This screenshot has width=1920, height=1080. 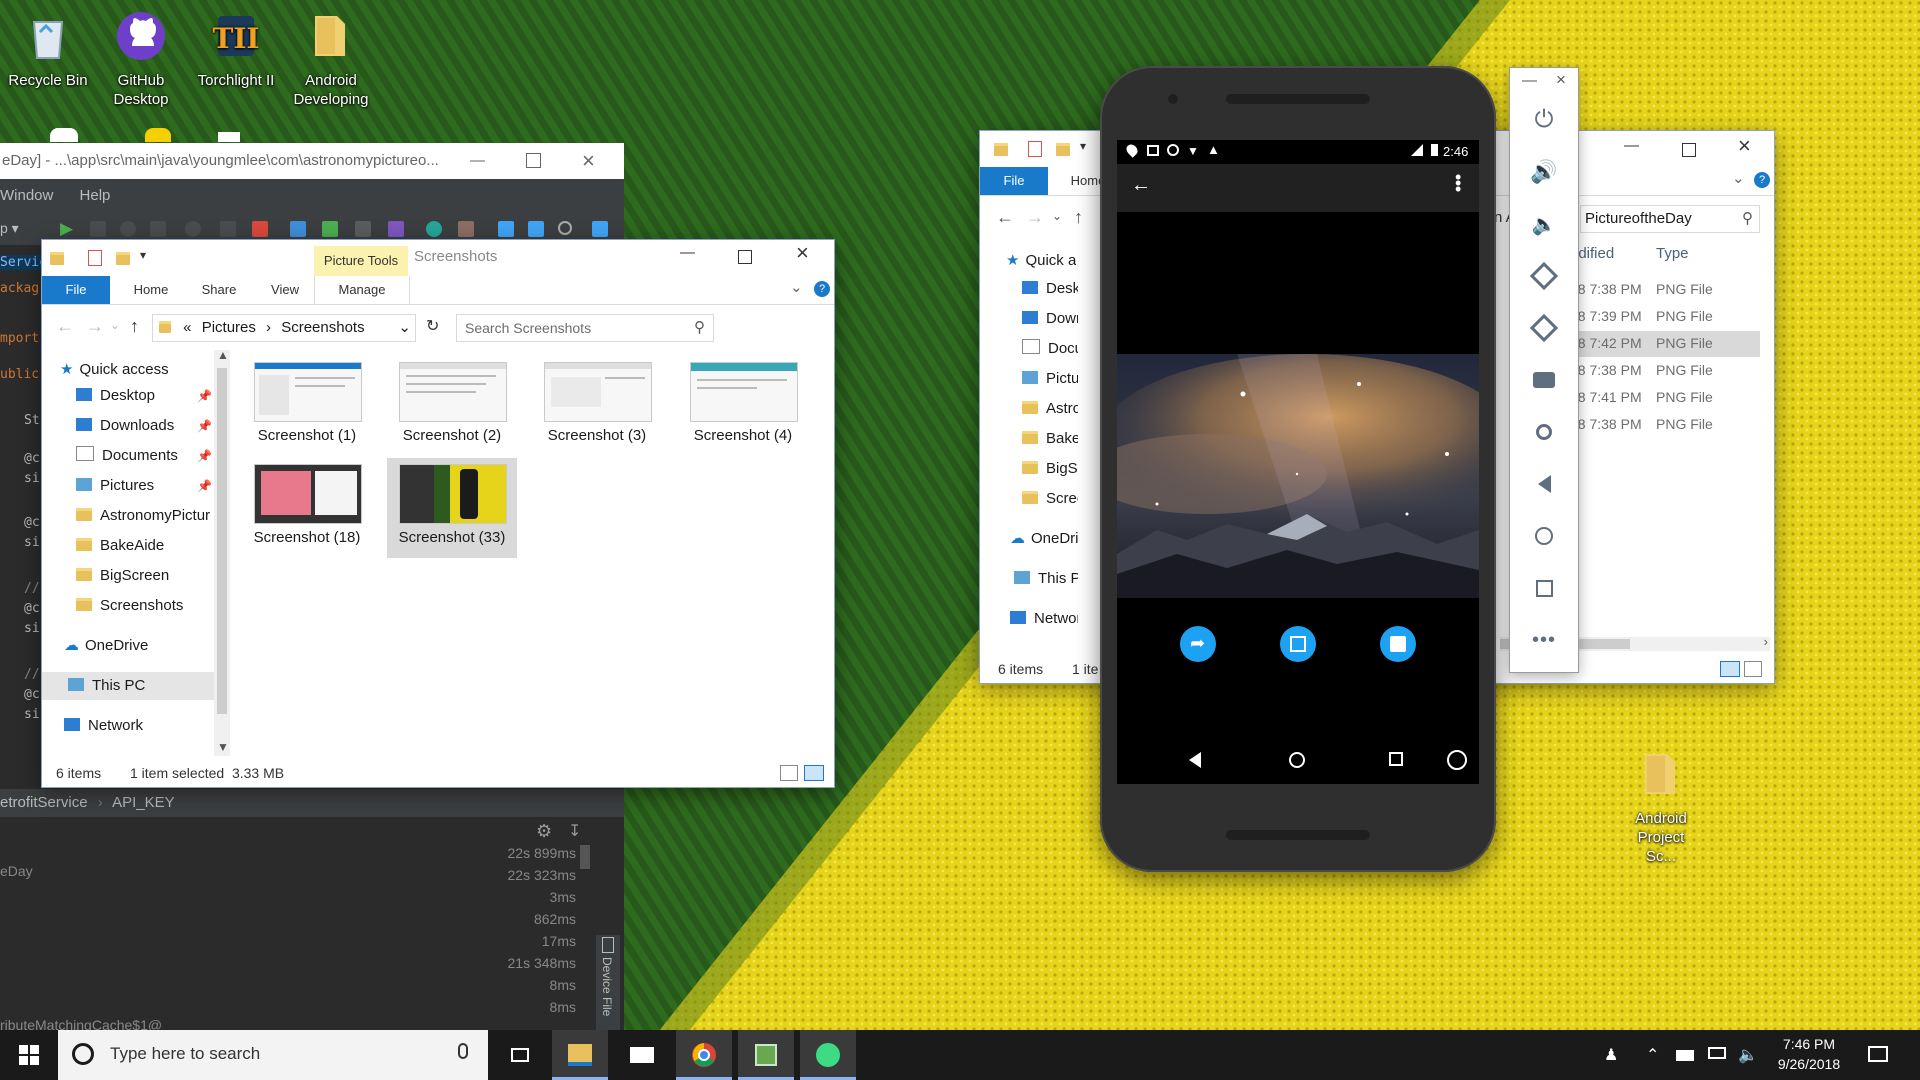 I want to click on table-row: 18 7:39 PM PNG File, so click(x=1665, y=317).